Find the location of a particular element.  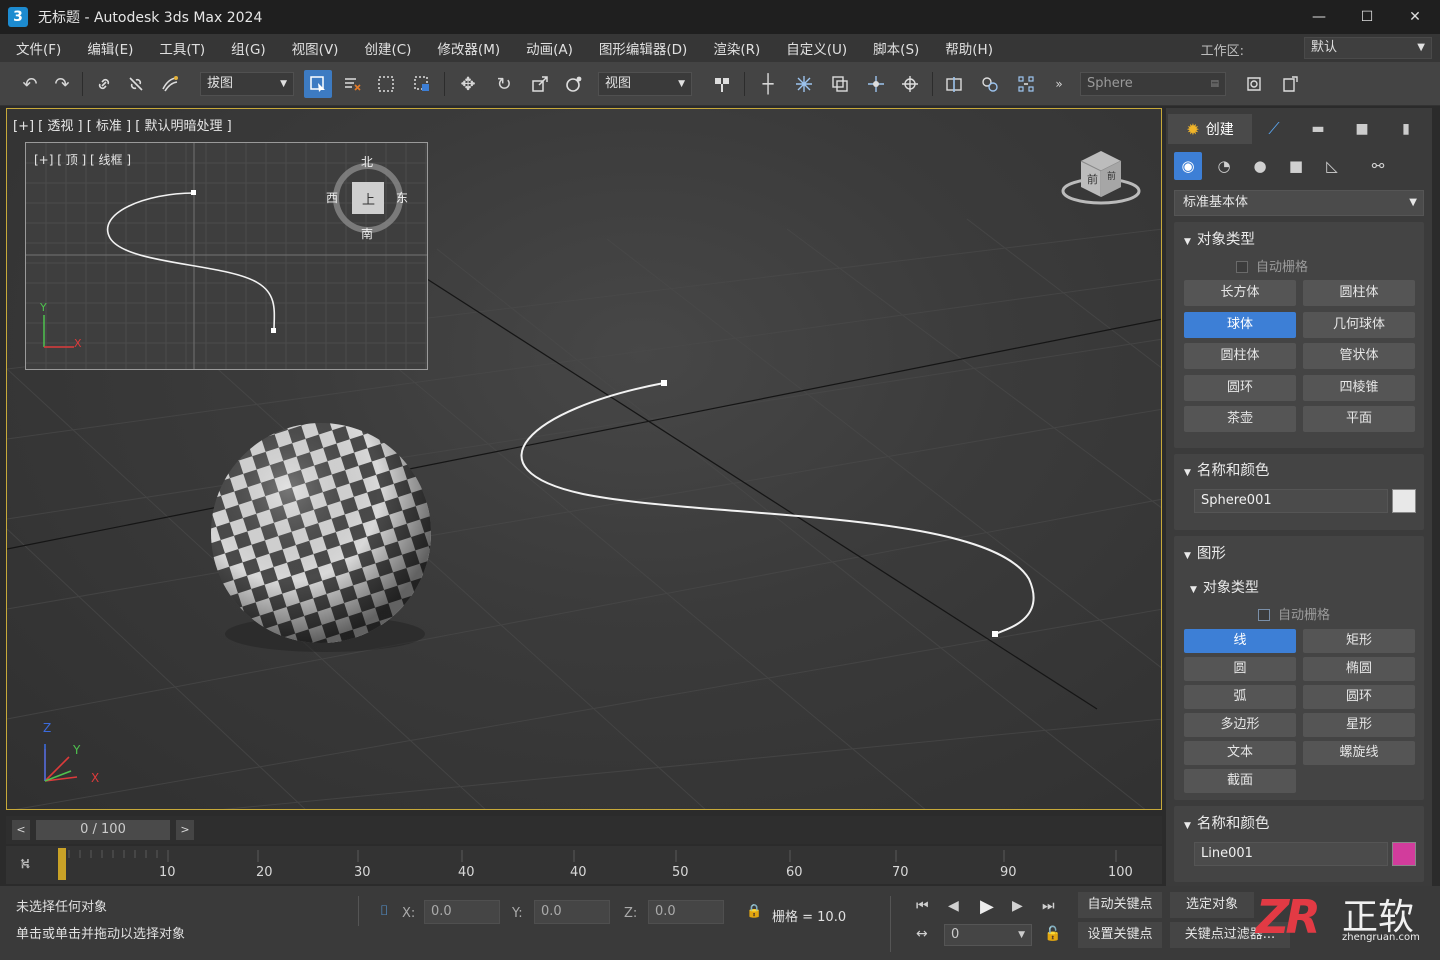

next-frame-icon: ▶ is located at coordinates (1017, 906).